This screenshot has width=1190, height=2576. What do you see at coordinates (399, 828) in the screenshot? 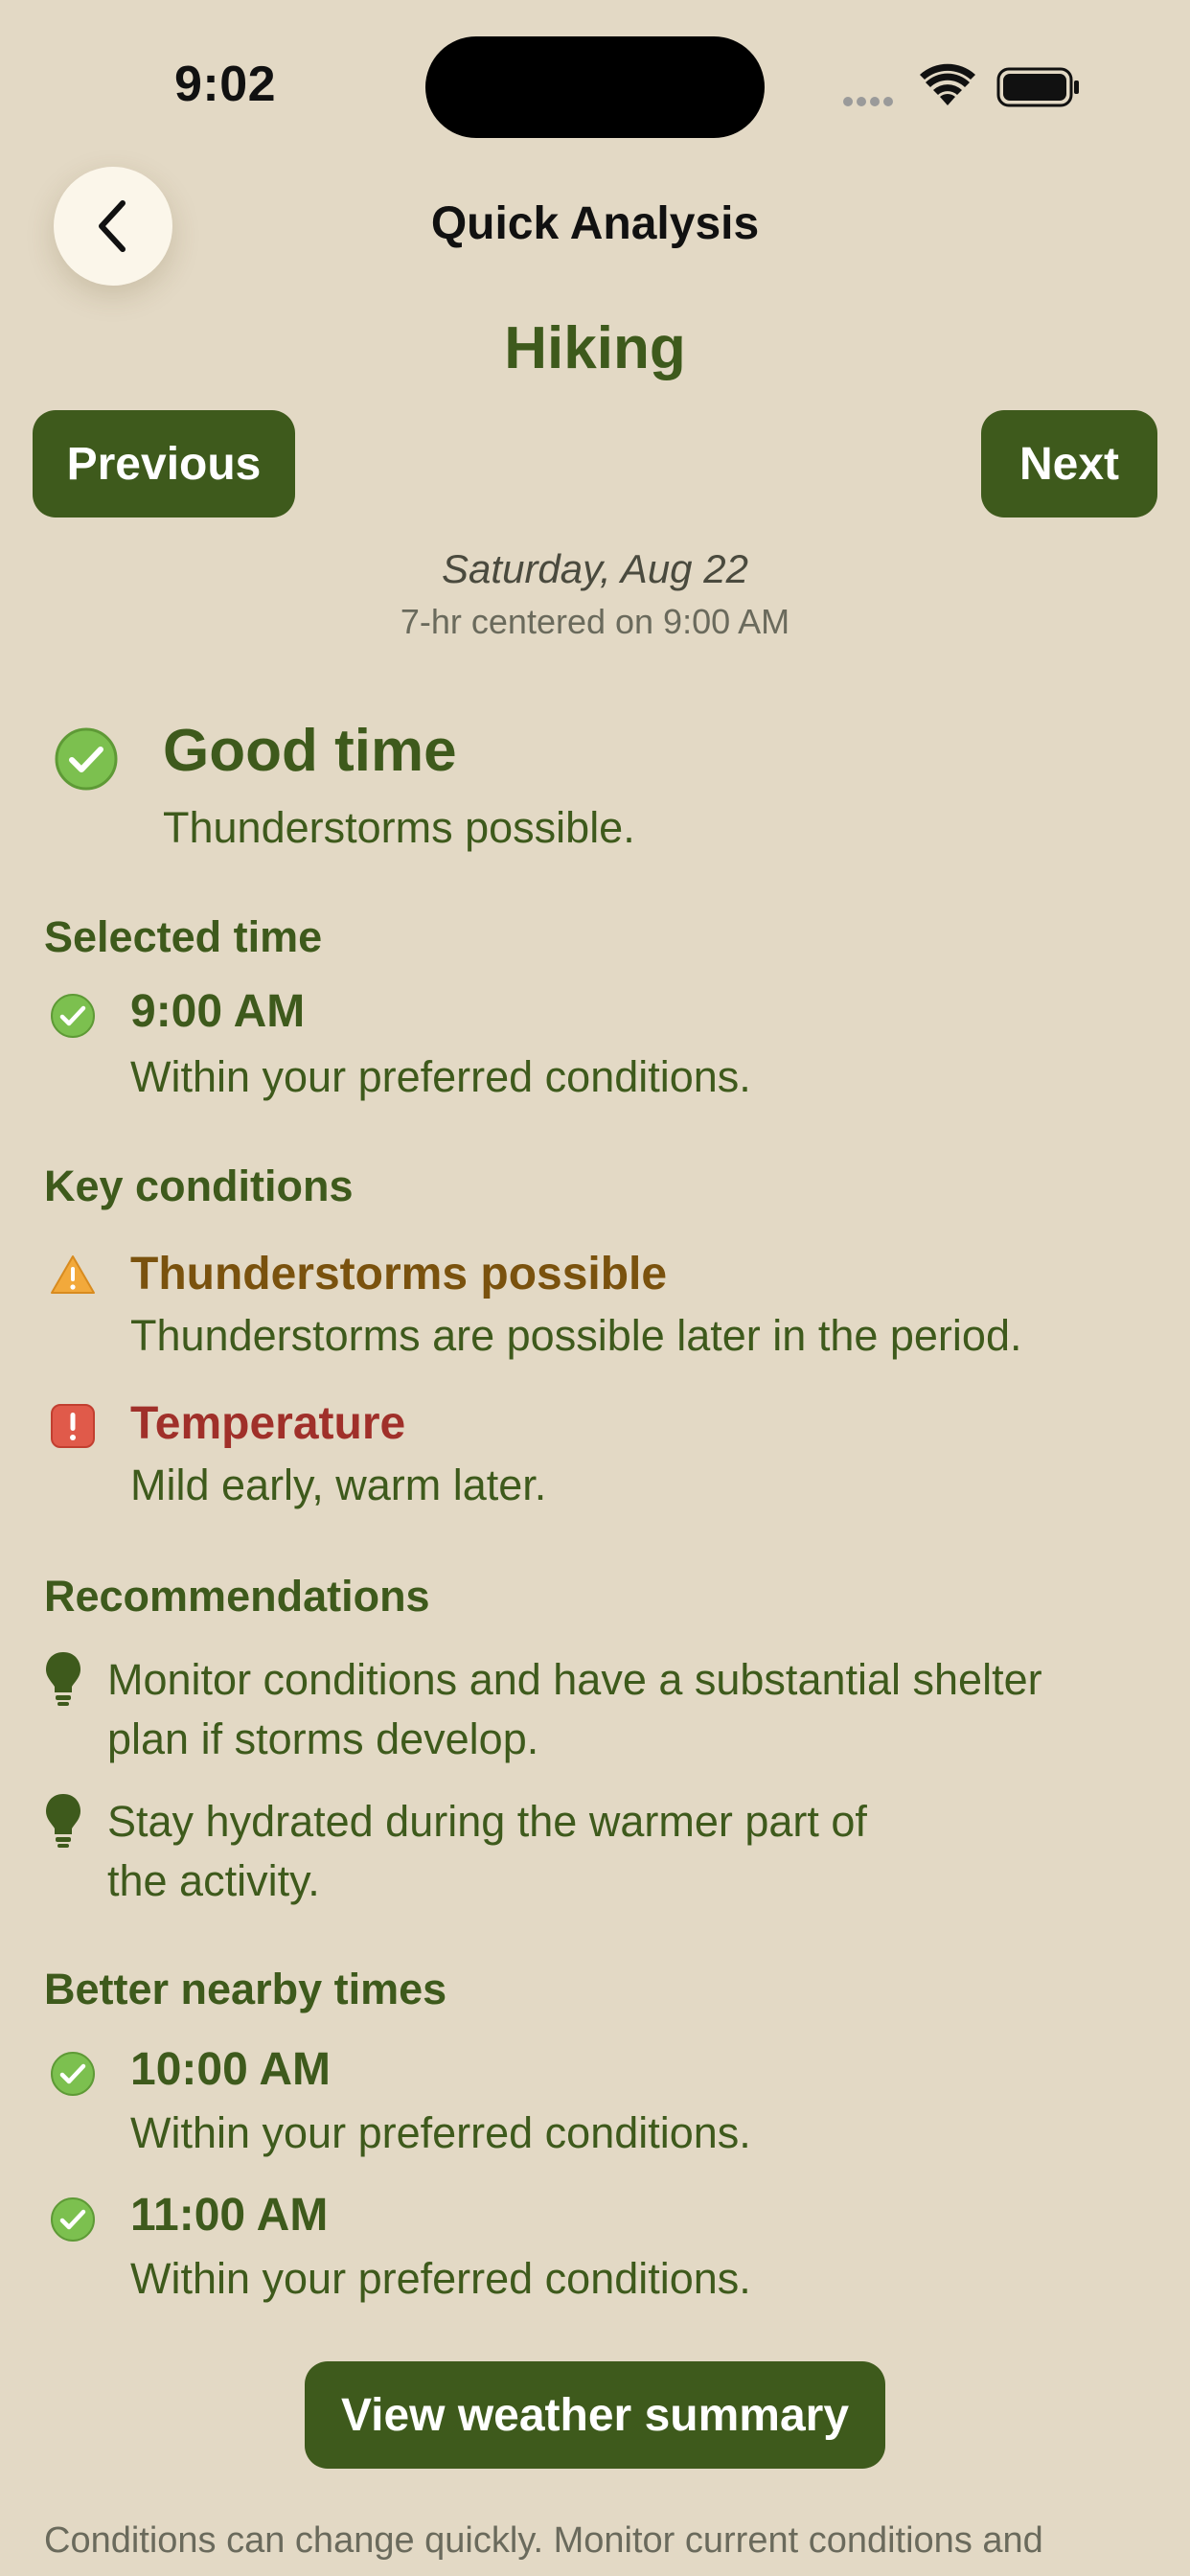
I see `verdict-subtitle: Thunderstorms possible.` at bounding box center [399, 828].